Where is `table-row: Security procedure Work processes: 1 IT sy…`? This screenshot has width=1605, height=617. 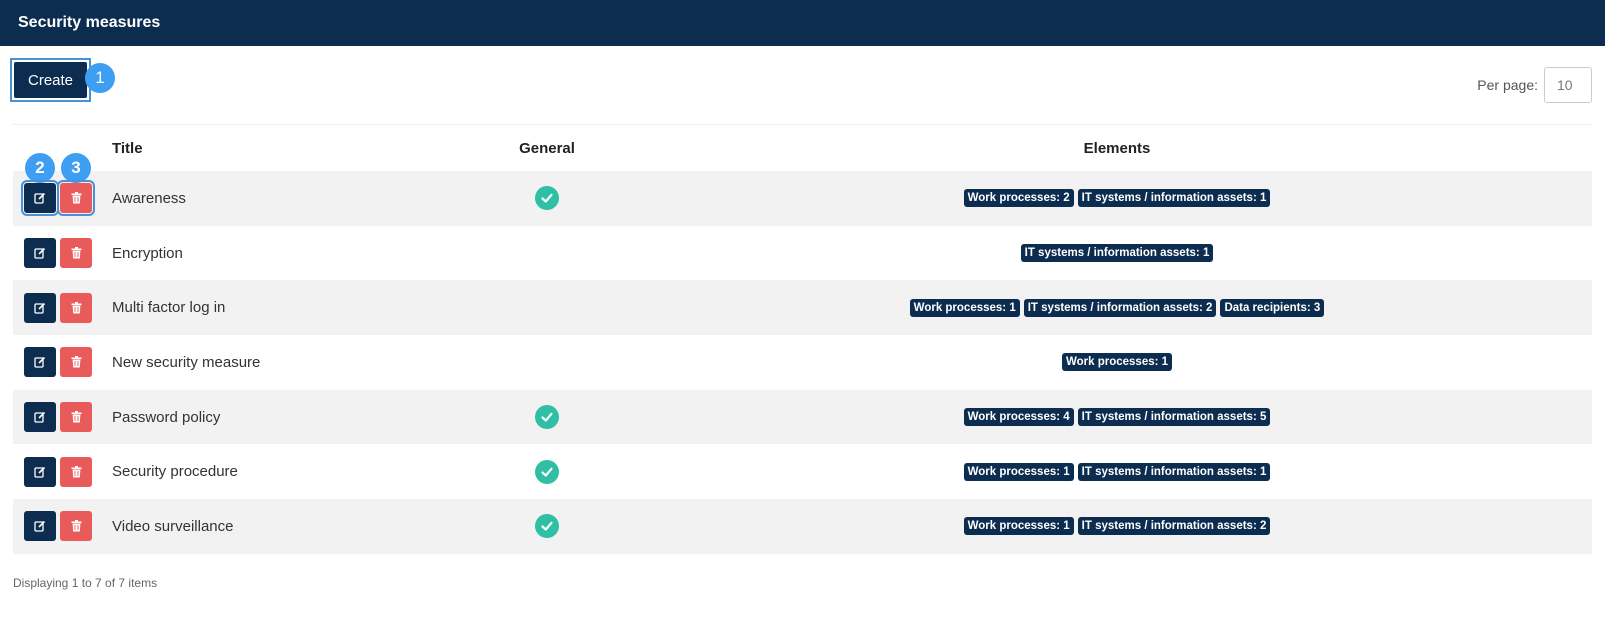 table-row: Security procedure Work processes: 1 IT sy… is located at coordinates (802, 471).